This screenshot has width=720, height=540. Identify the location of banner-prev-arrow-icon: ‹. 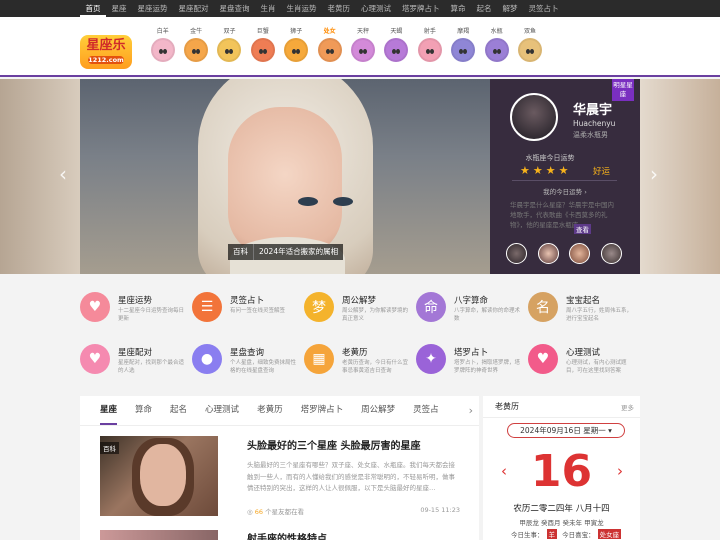
(63, 174).